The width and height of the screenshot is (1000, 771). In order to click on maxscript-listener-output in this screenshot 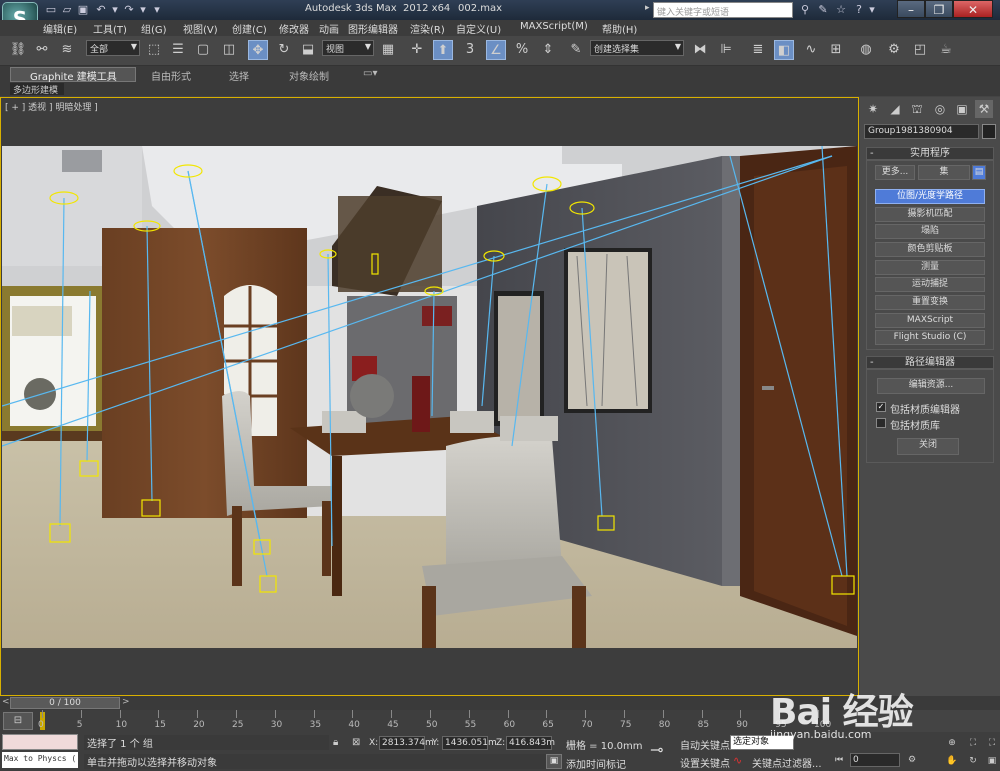, I will do `click(40, 742)`.